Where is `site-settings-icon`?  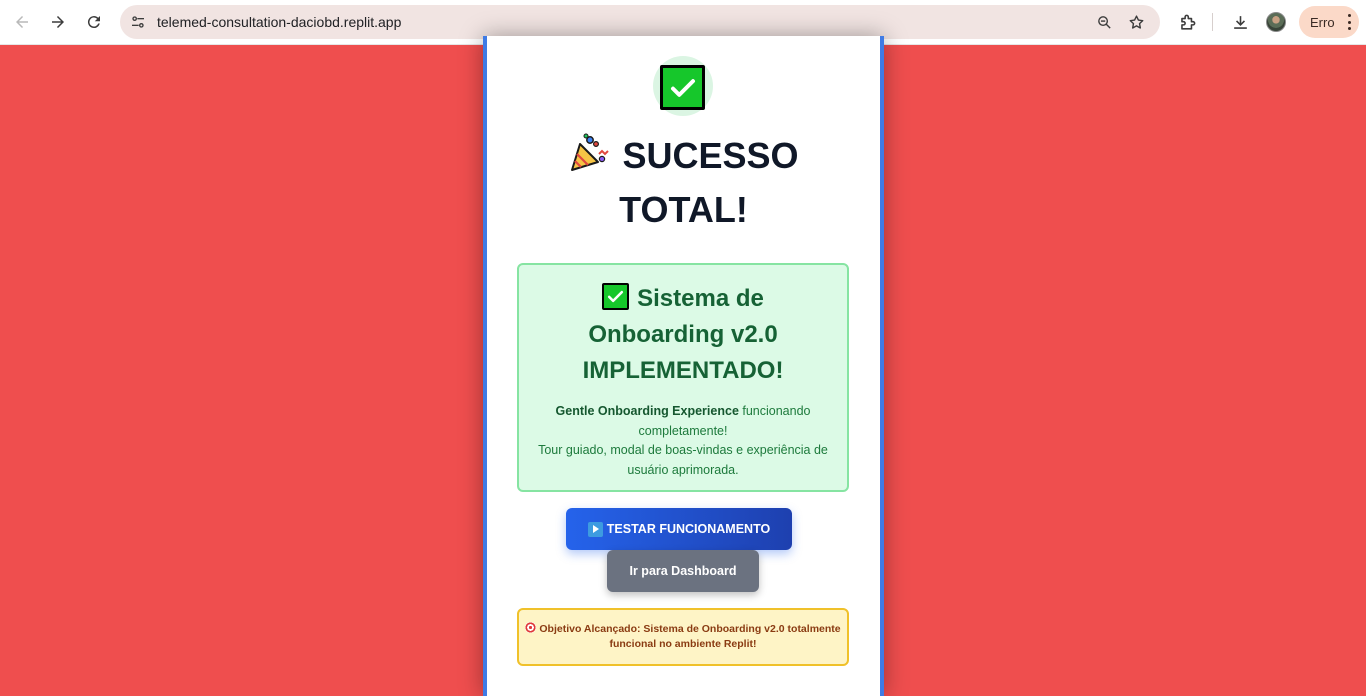
site-settings-icon is located at coordinates (138, 22).